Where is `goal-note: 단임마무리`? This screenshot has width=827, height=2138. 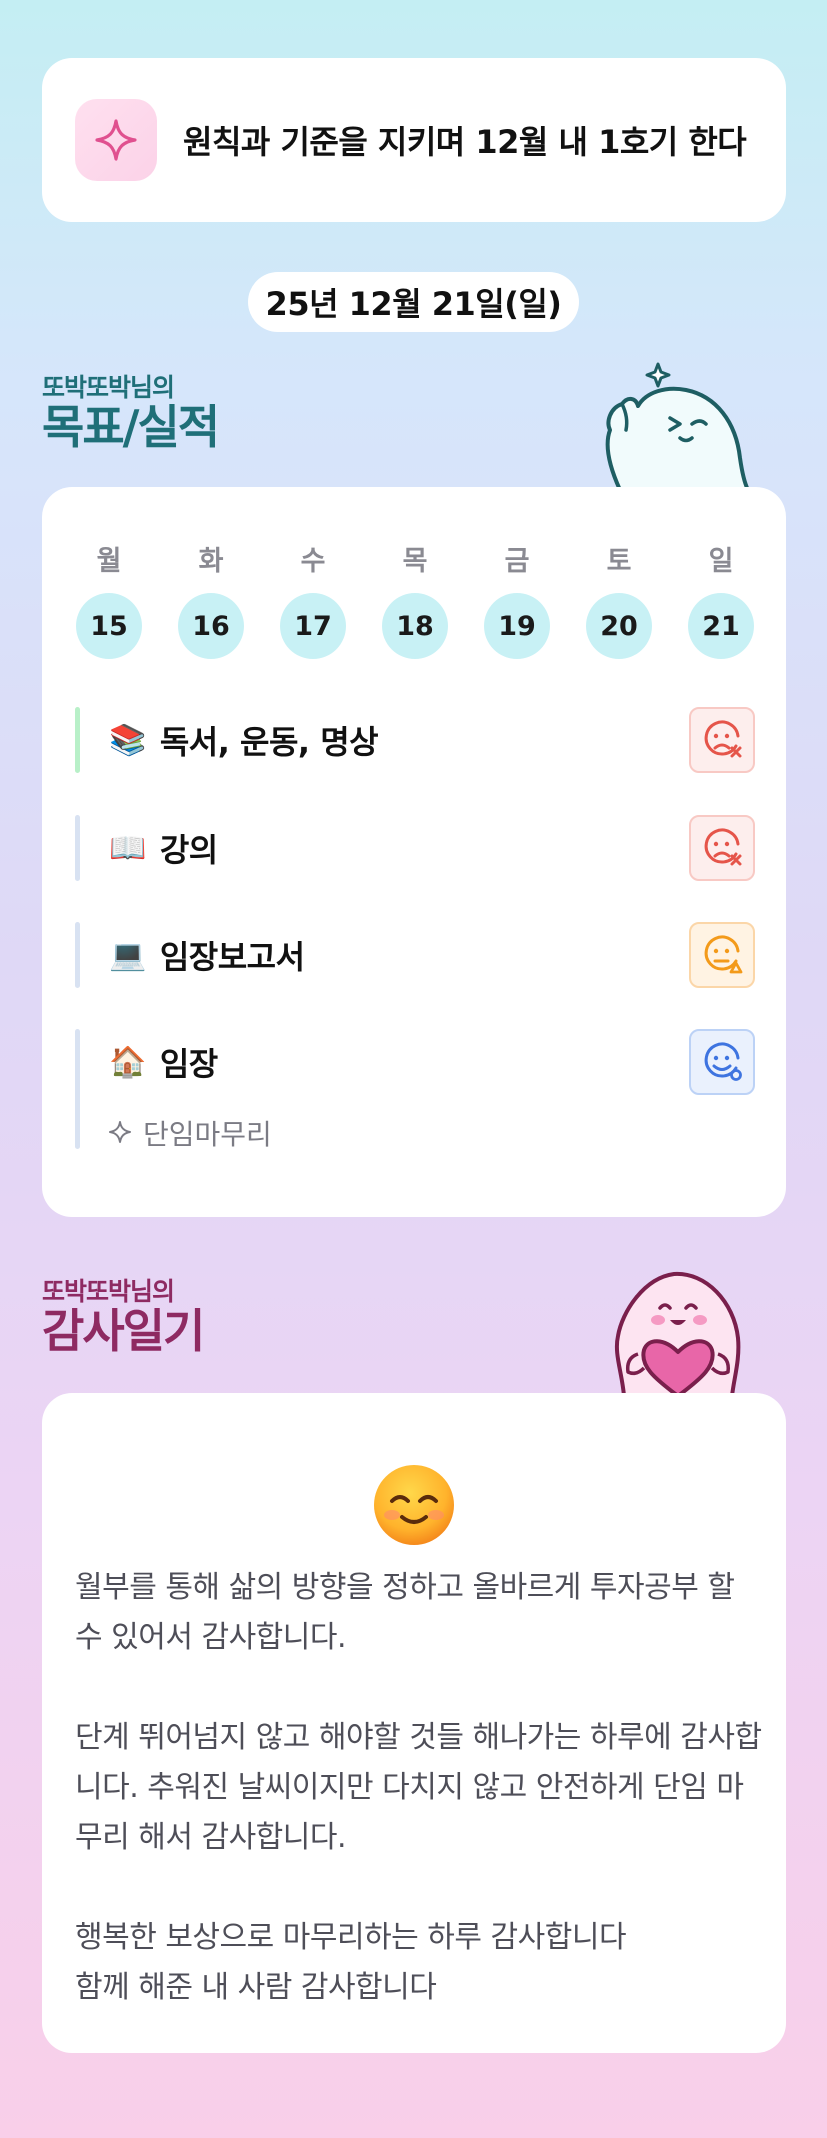 goal-note: 단임마무리 is located at coordinates (189, 1133).